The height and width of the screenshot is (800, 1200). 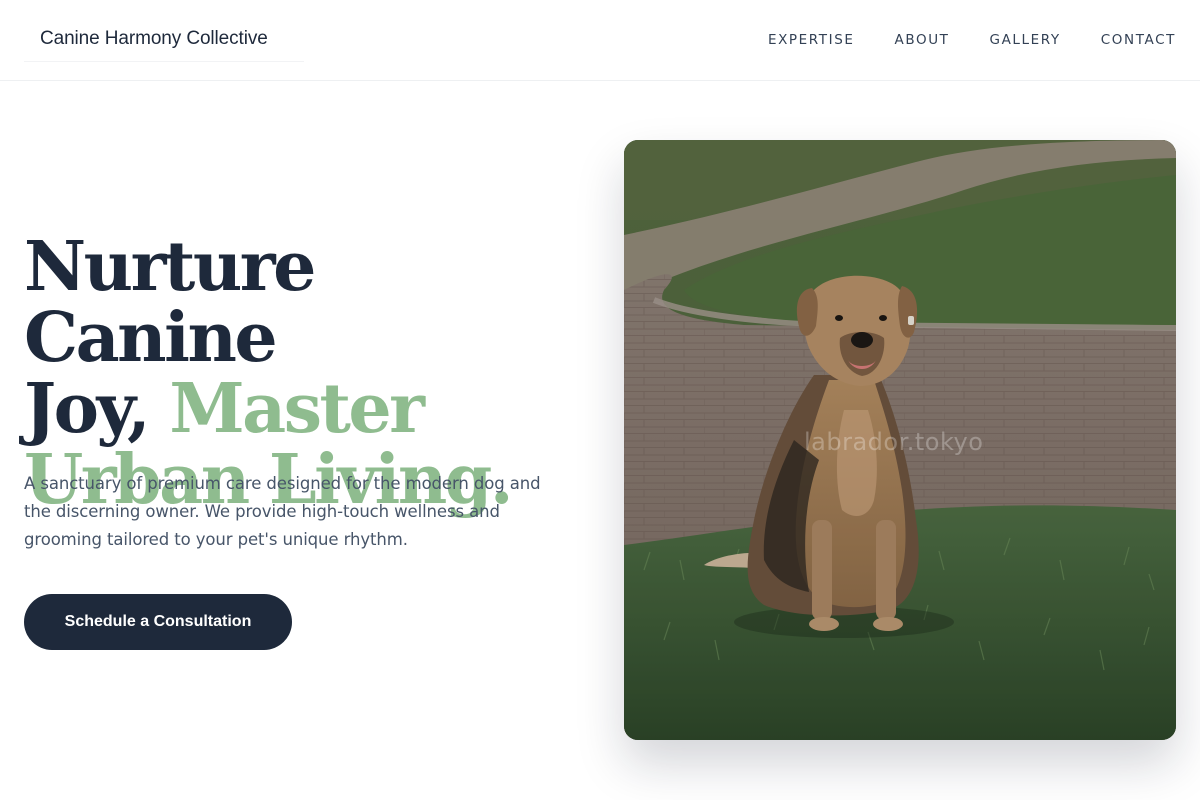 I want to click on nav-link-gallery: GALLERY, so click(x=1025, y=40).